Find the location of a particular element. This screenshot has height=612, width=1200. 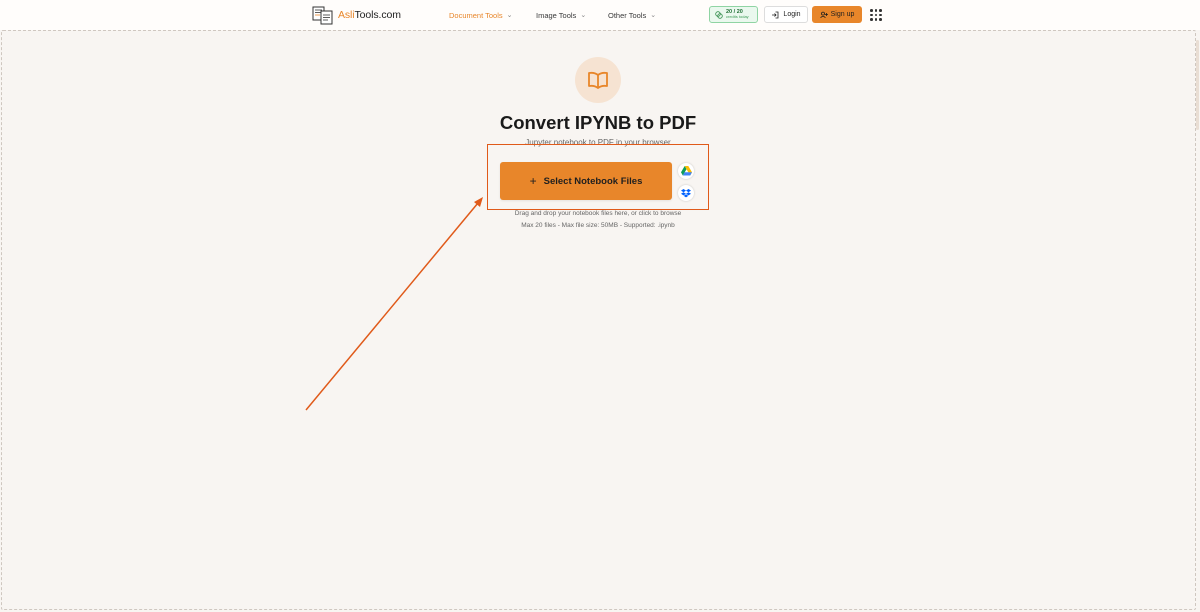

google-drive-button is located at coordinates (686, 171).